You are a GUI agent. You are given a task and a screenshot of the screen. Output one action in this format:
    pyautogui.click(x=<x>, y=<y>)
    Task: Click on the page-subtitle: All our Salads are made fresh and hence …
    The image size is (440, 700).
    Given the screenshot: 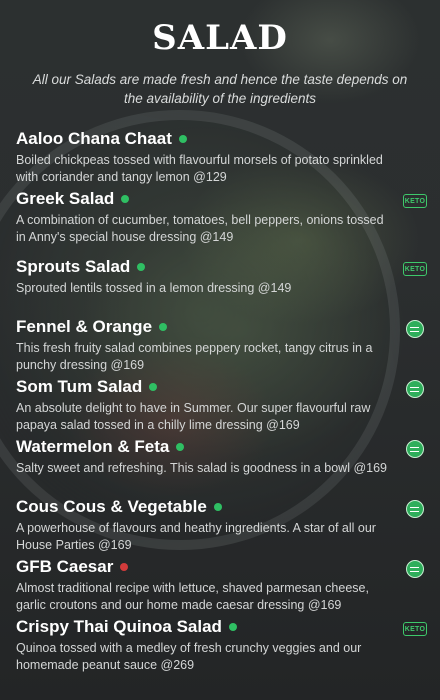 What is the action you would take?
    pyautogui.click(x=220, y=89)
    